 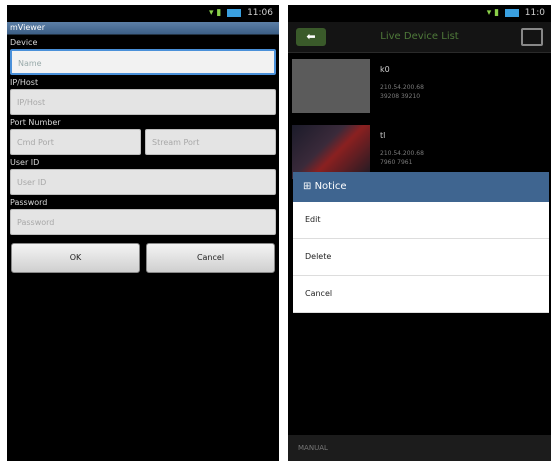 What do you see at coordinates (421, 294) in the screenshot?
I see `cancel-option: Cancel` at bounding box center [421, 294].